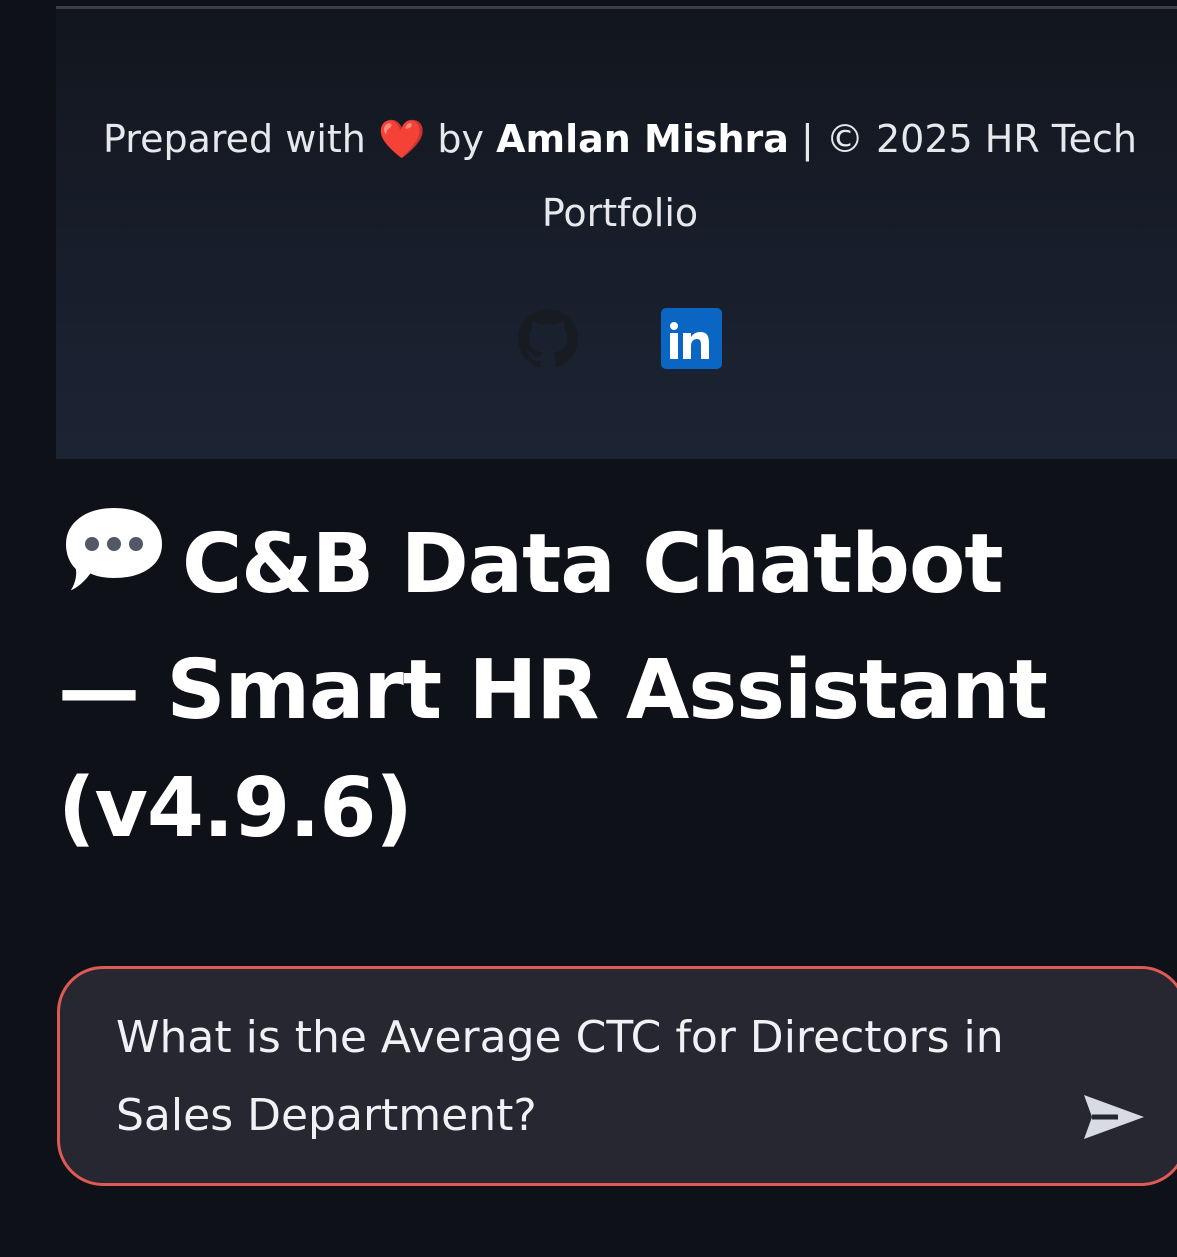 This screenshot has width=1177, height=1257. I want to click on send-button, so click(1113, 1117).